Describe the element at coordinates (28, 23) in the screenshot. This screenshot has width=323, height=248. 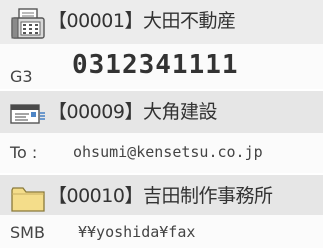
I see `fax-icon` at that location.